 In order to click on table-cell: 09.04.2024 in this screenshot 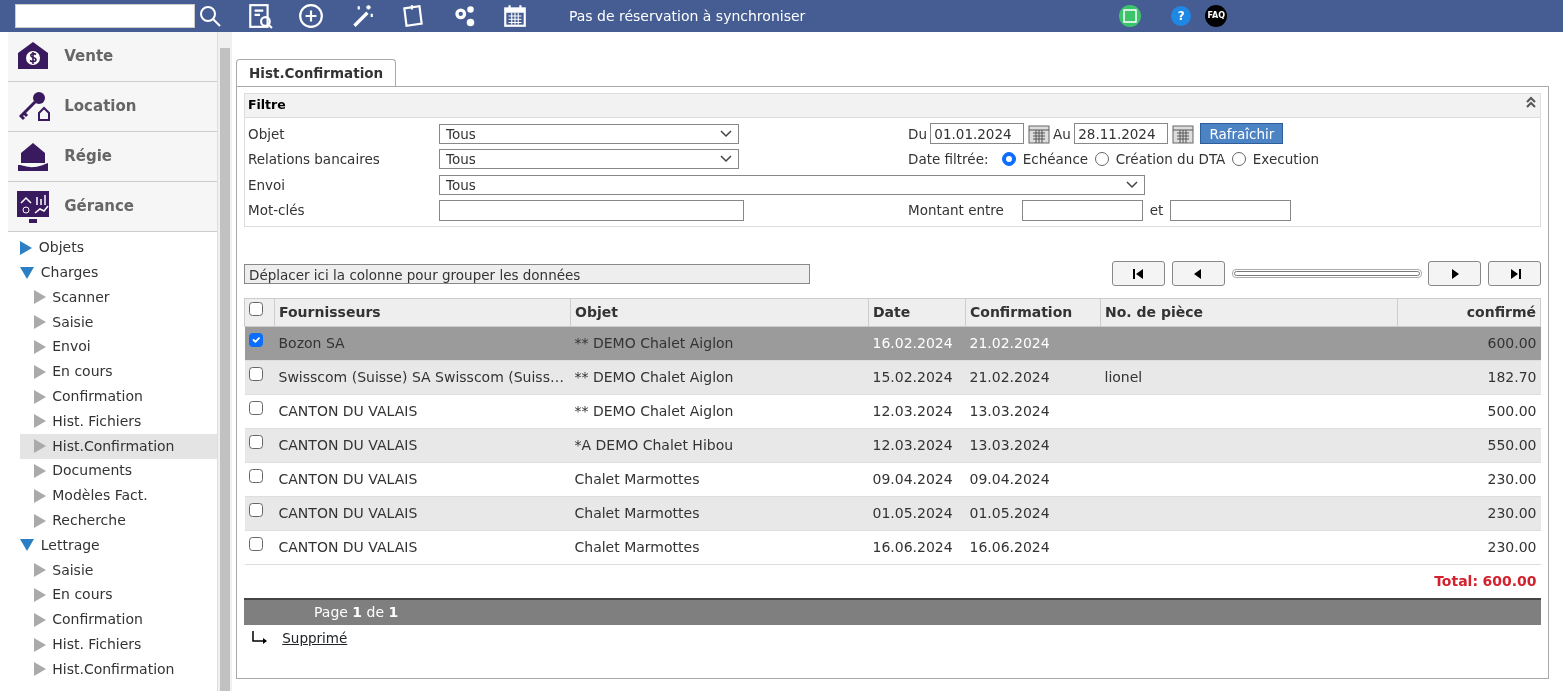, I will do `click(917, 479)`.